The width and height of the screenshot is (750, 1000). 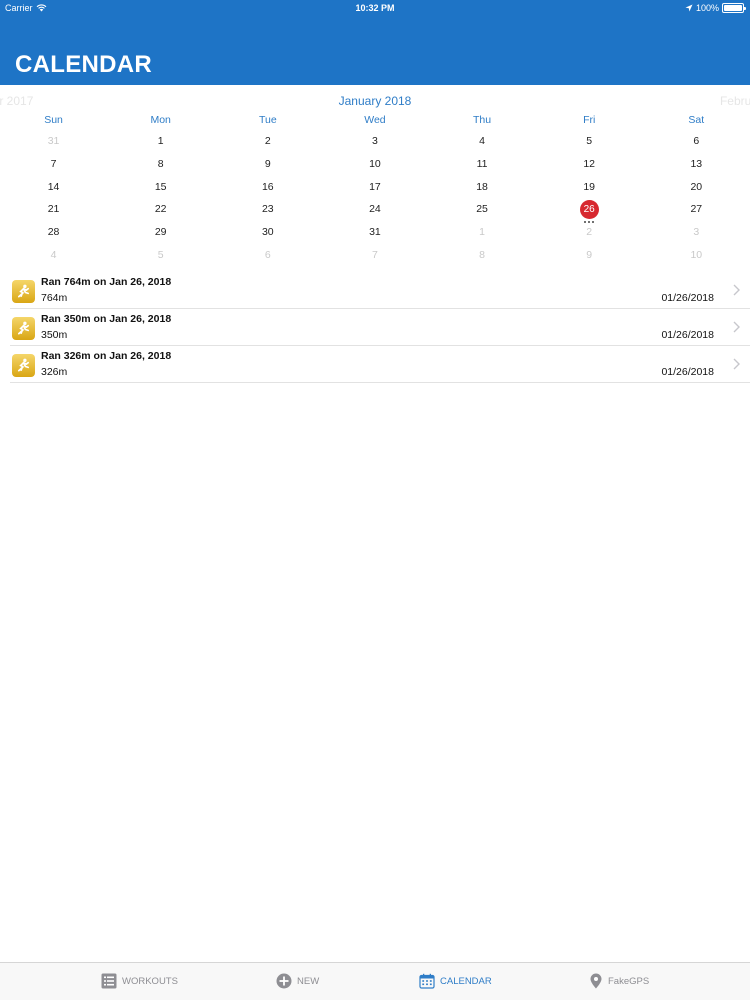 I want to click on calendar-day-number: 3, so click(x=696, y=232).